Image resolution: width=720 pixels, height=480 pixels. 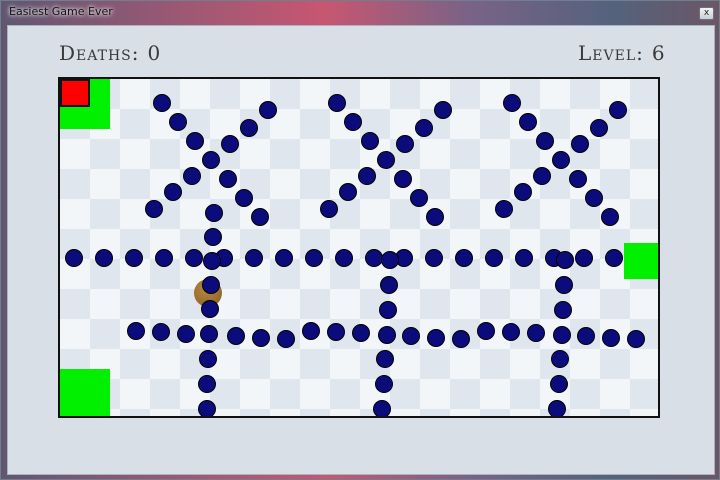 What do you see at coordinates (61, 11) in the screenshot?
I see `window-title: Easiest Game Ever` at bounding box center [61, 11].